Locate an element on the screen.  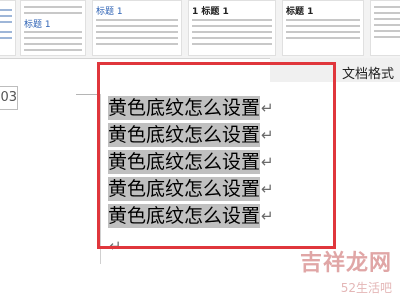
style-card-2: 标题 1 is located at coordinates (137, 28).